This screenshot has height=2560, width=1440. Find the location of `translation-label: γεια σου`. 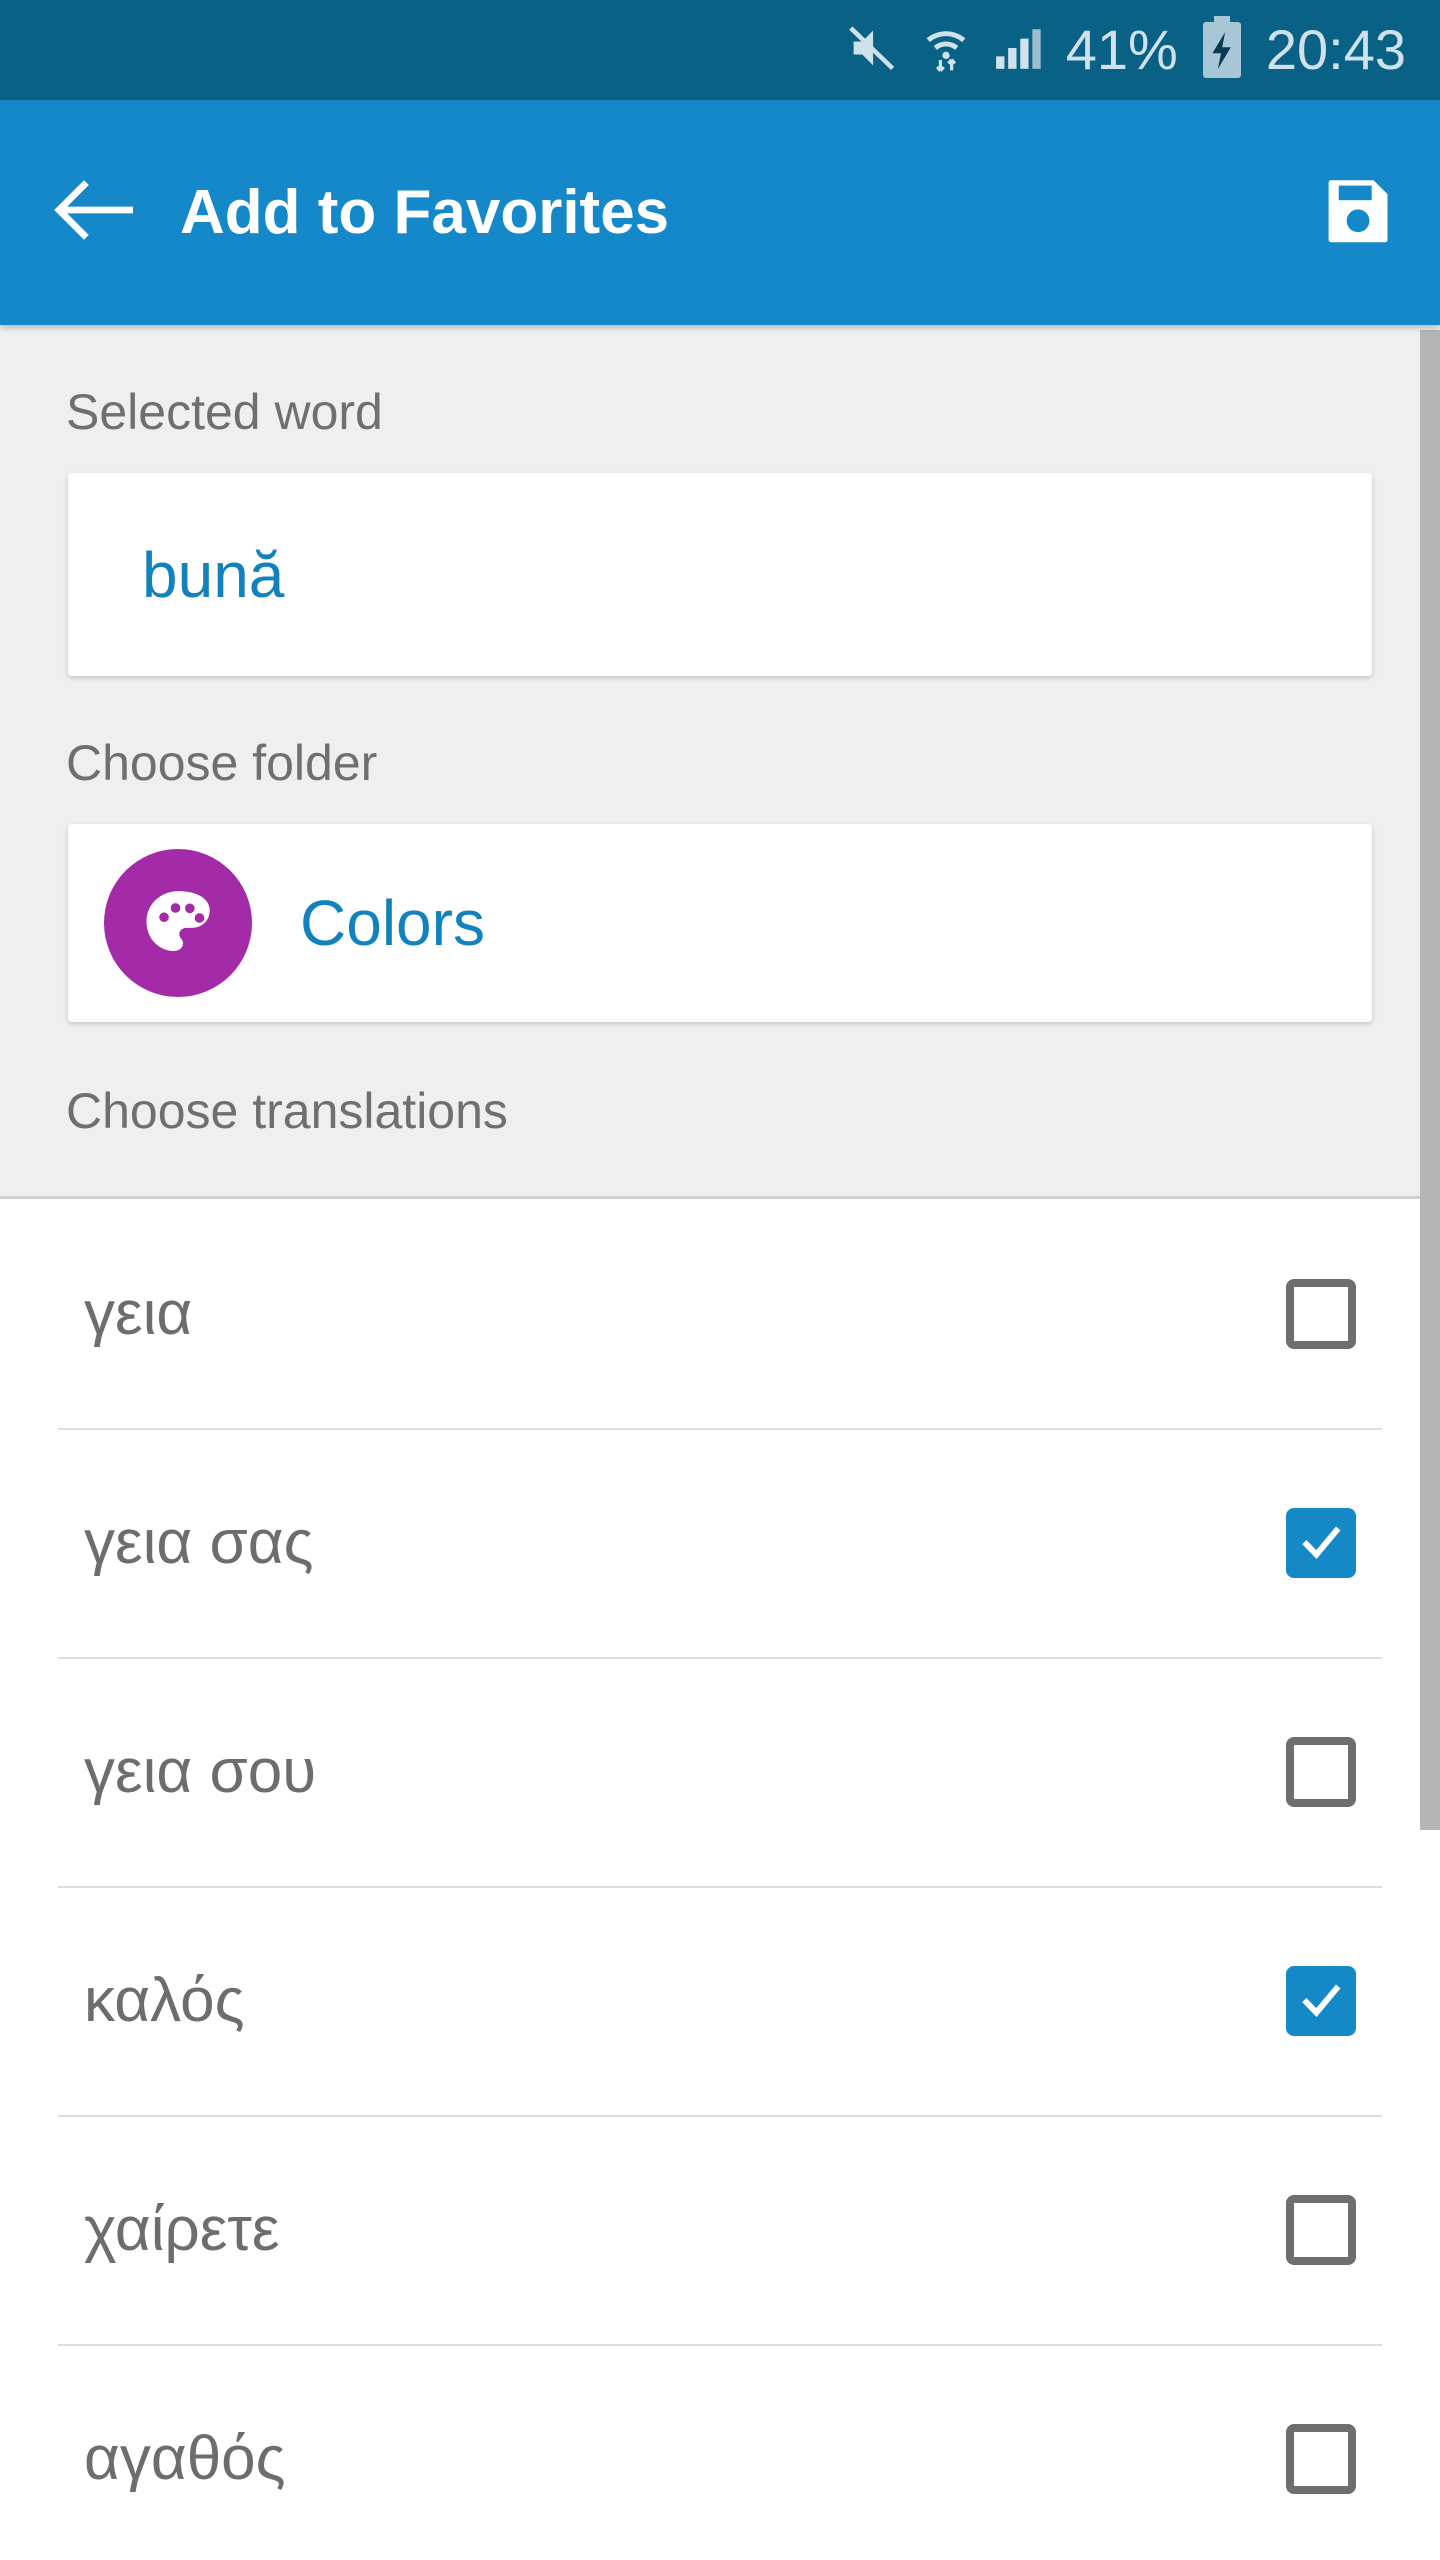

translation-label: γεια σου is located at coordinates (200, 1771).